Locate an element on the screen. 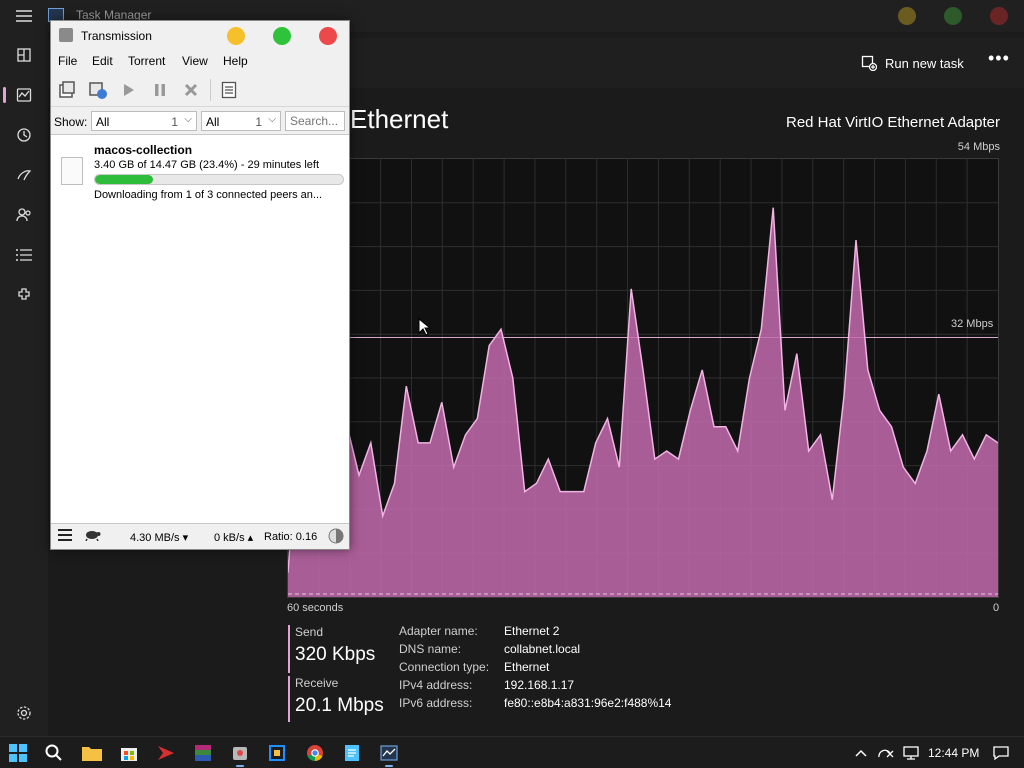  filter-bar: Show: All 1 ⌵ All 1 ⌵ is located at coordinates (200, 121).